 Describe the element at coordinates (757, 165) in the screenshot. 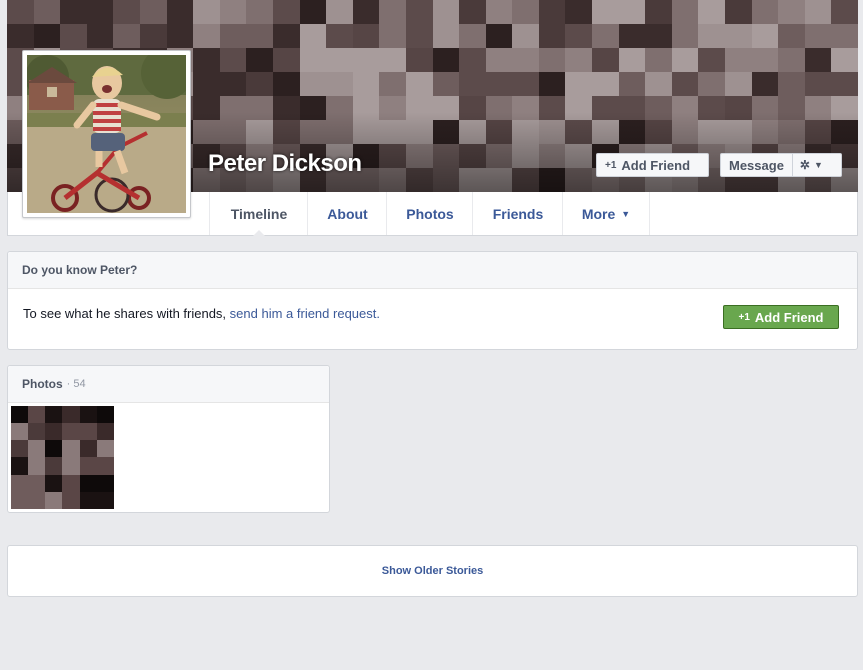

I see `message-button: Message` at that location.